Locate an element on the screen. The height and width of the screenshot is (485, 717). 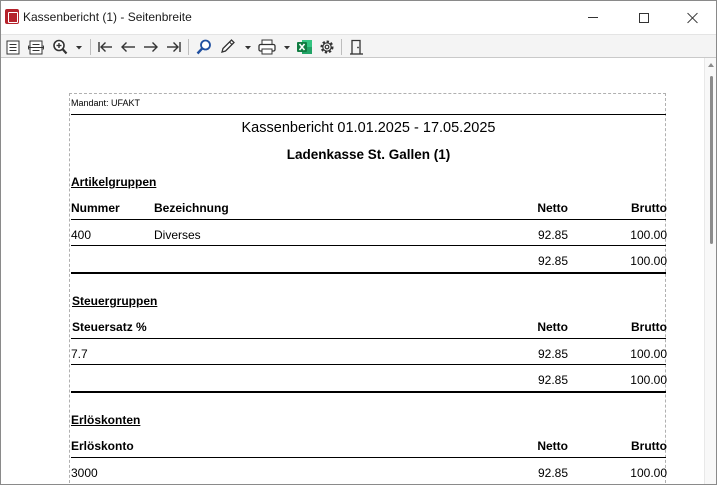
search-button is located at coordinates (204, 47).